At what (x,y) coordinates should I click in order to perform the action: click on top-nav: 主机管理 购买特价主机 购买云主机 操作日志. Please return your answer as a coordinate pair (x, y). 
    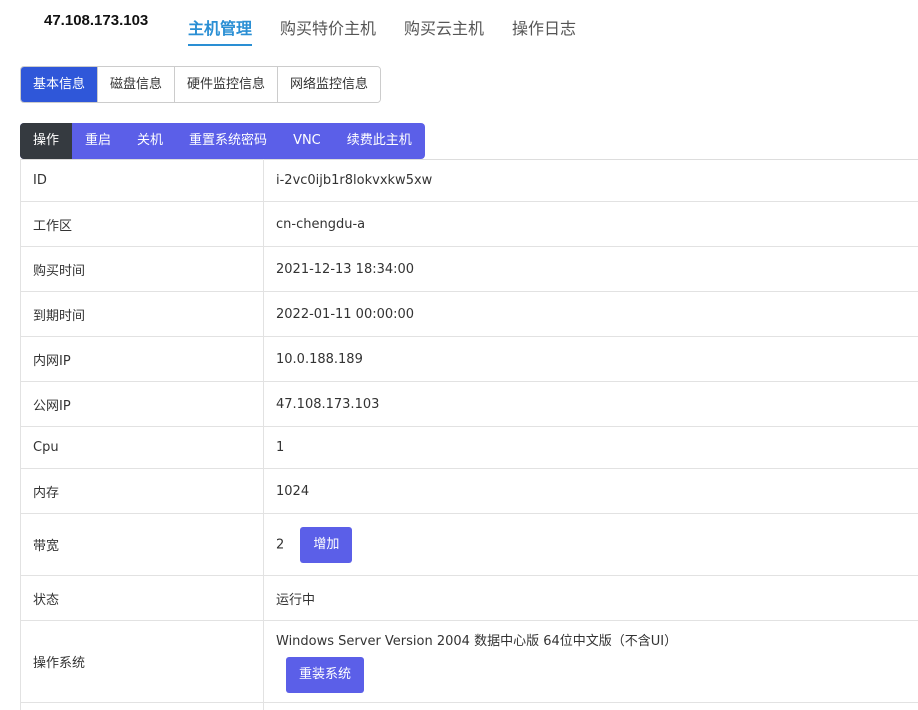
    Looking at the image, I should click on (396, 30).